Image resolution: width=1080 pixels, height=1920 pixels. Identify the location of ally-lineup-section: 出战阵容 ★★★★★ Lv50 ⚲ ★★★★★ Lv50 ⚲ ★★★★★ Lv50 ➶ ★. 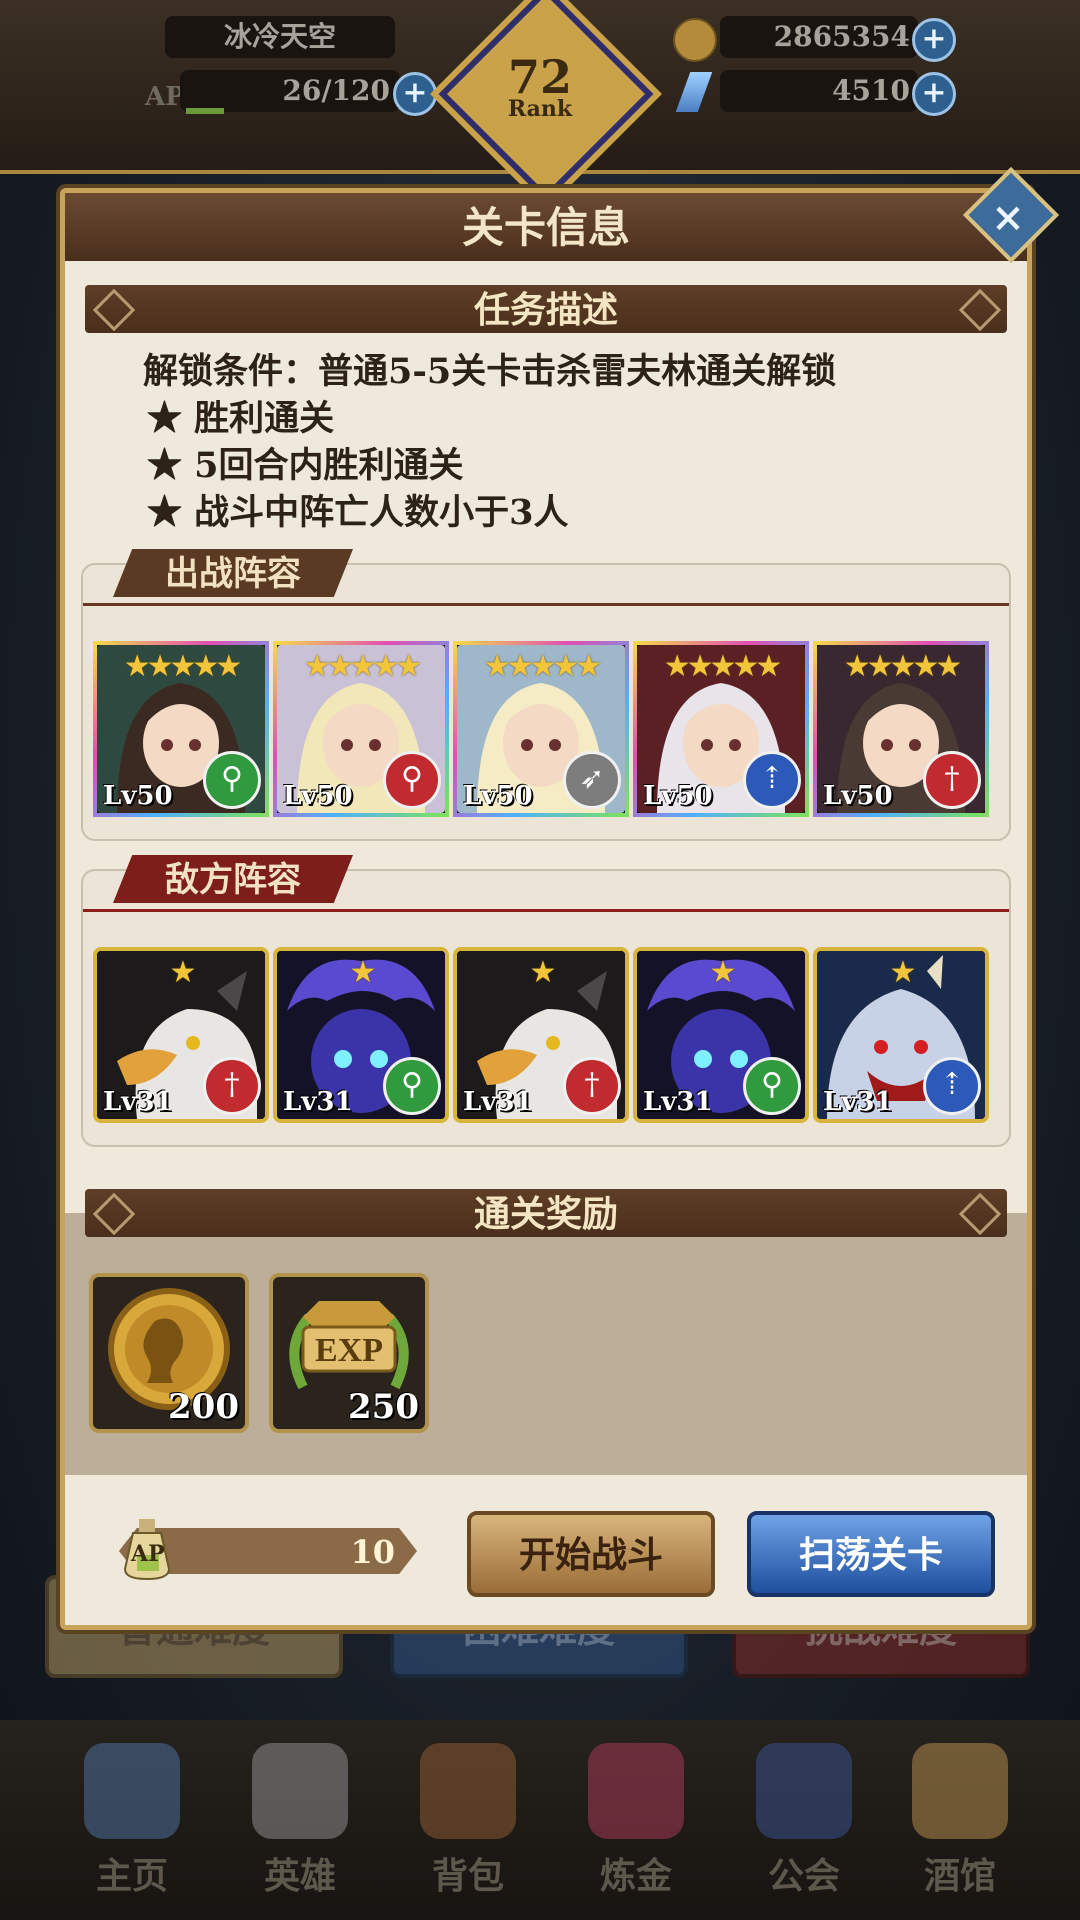
(546, 695).